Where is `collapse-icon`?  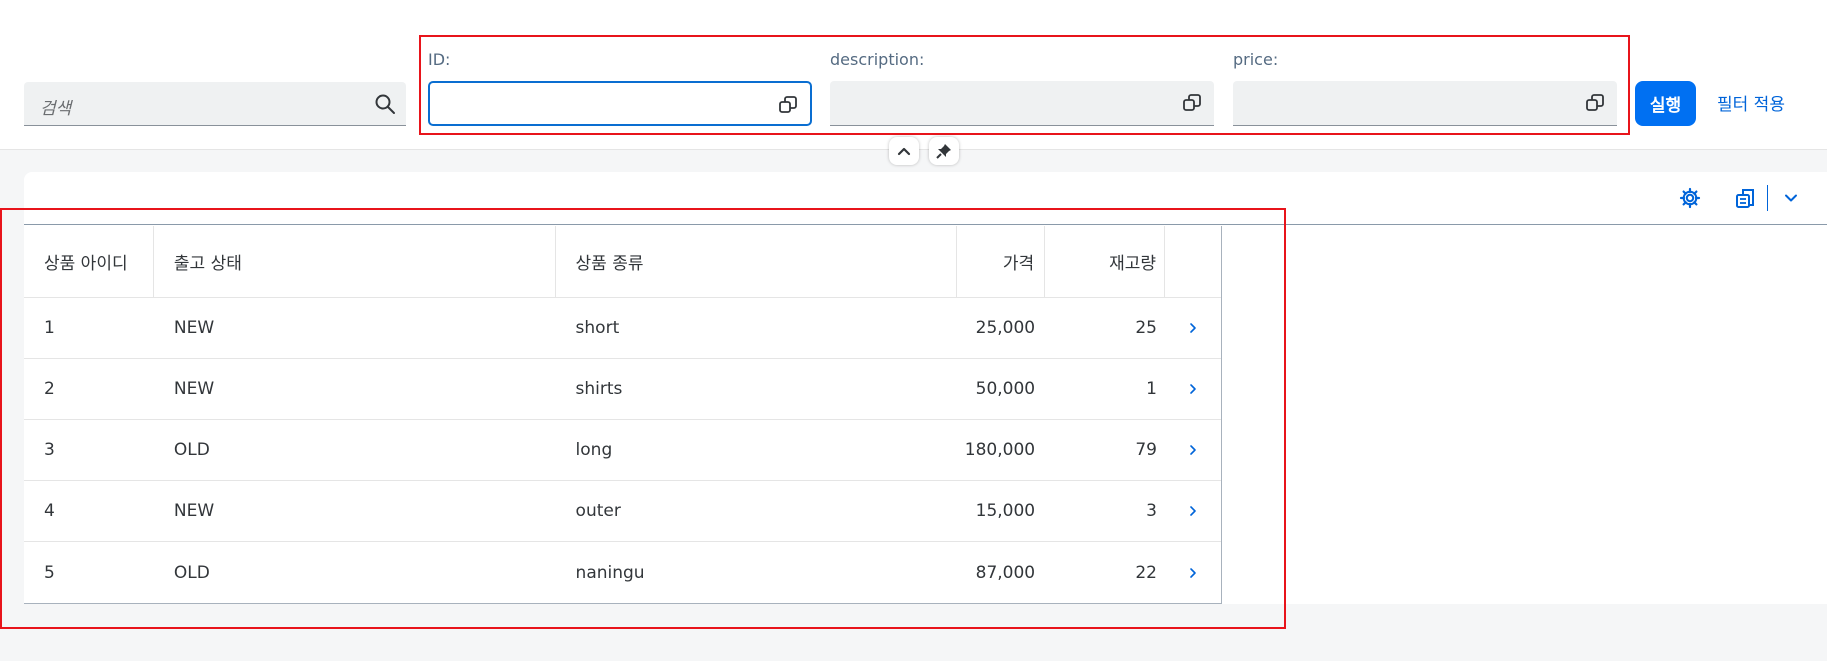
collapse-icon is located at coordinates (904, 151).